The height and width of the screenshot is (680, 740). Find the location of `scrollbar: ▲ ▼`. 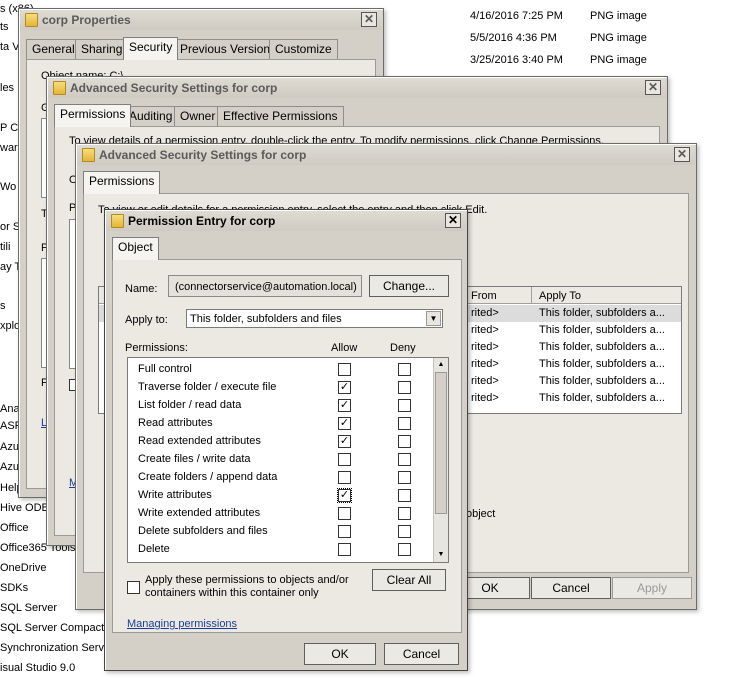

scrollbar: ▲ ▼ is located at coordinates (440, 460).